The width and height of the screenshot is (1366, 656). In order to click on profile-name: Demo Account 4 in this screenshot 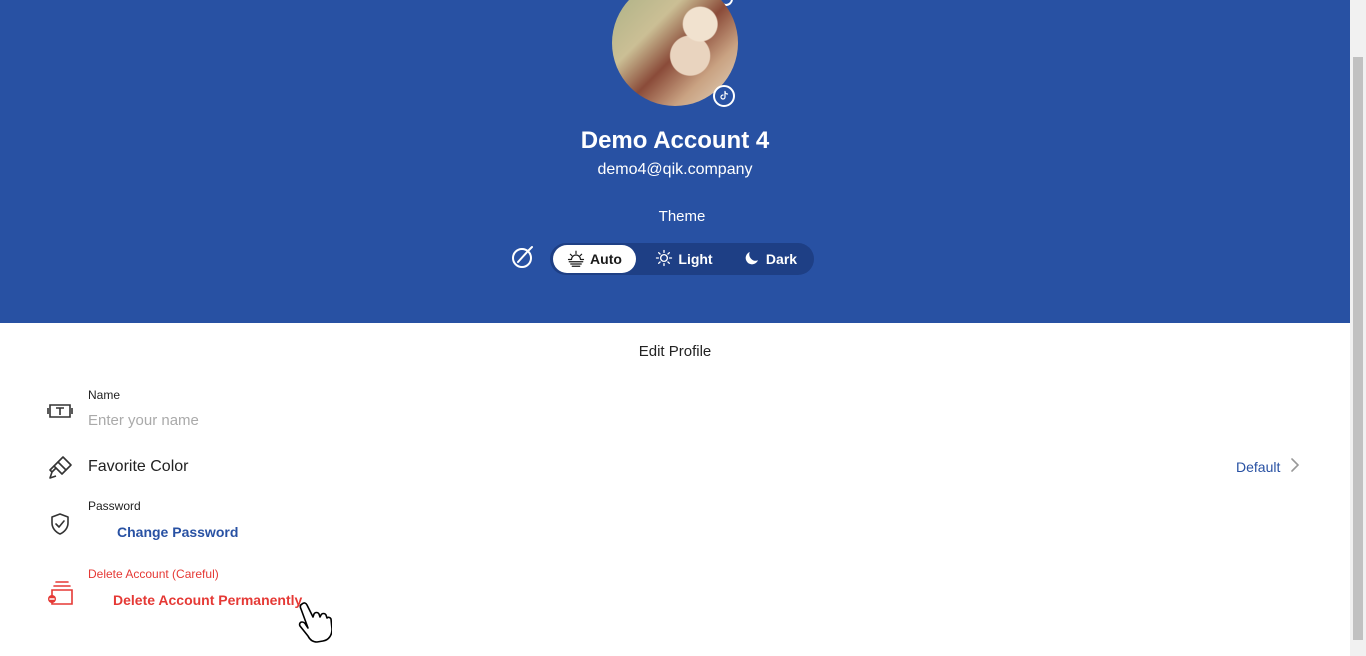, I will do `click(675, 140)`.